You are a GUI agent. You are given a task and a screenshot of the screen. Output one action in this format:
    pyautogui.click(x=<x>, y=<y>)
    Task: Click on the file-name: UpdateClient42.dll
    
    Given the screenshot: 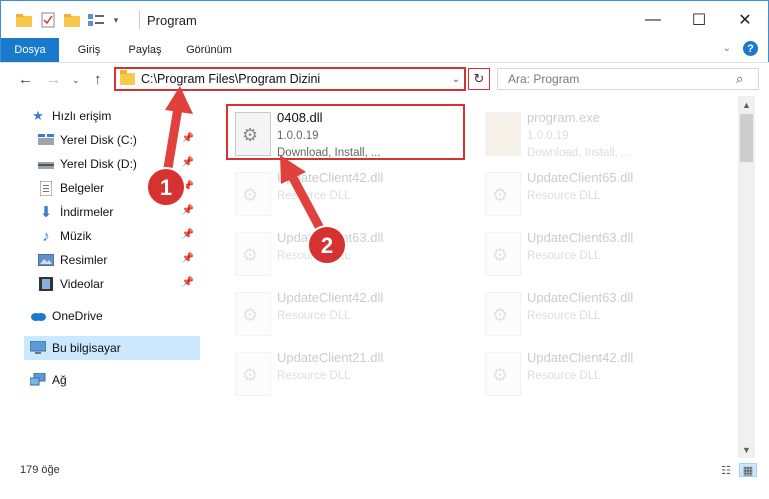 What is the action you would take?
    pyautogui.click(x=330, y=177)
    